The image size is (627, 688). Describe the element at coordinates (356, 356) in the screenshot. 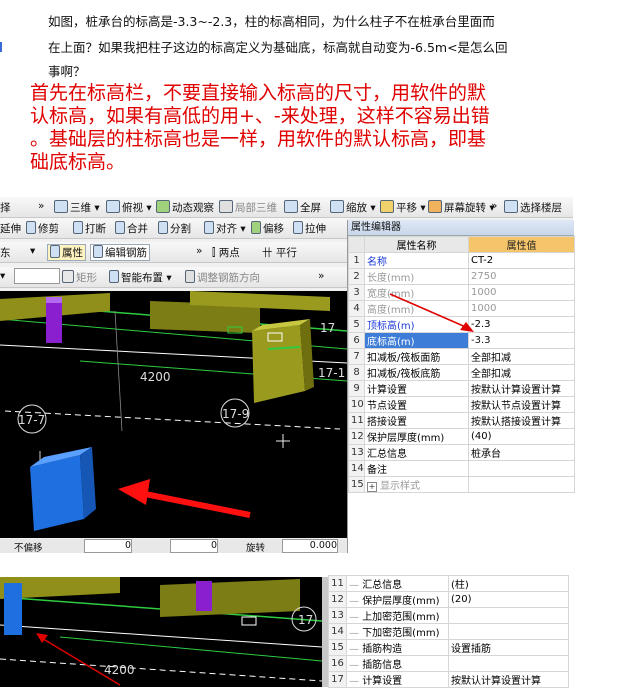

I see `row-number: 7` at that location.